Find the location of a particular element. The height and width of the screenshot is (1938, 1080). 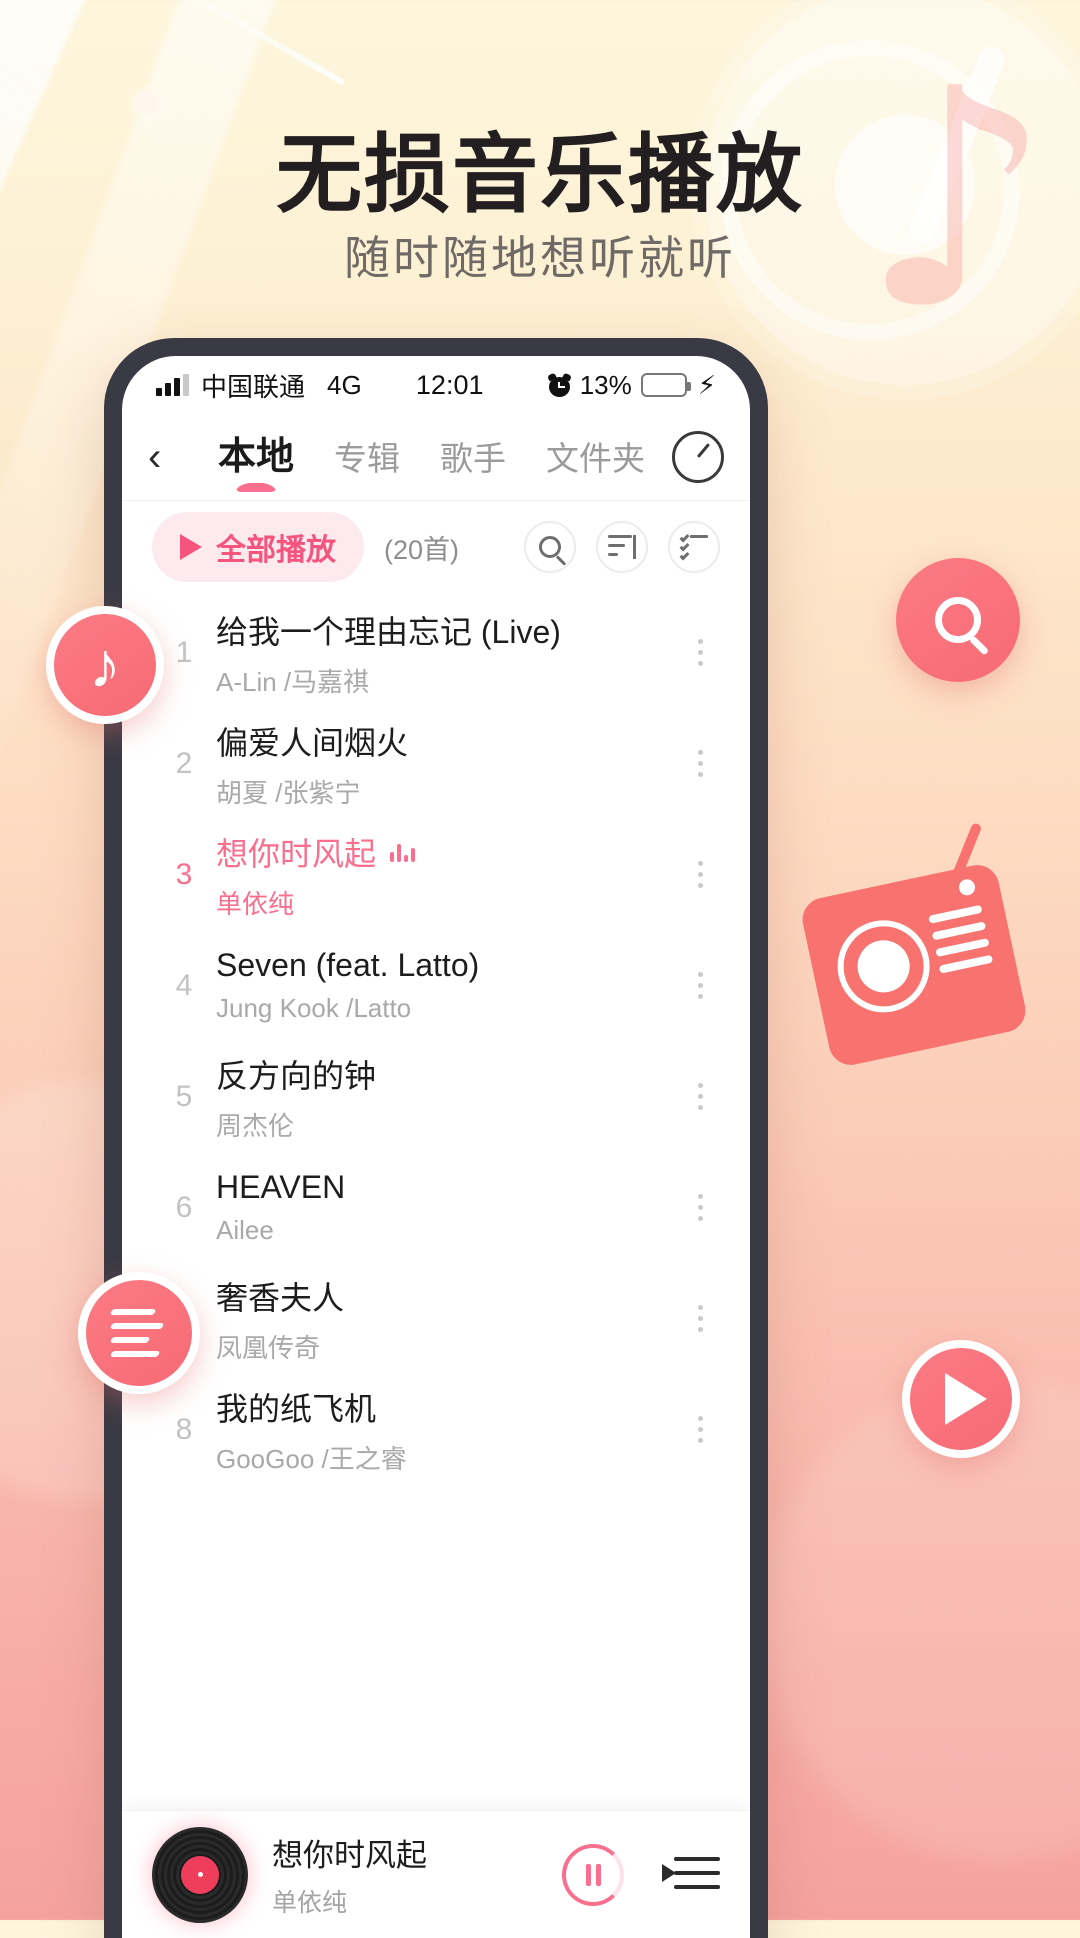

song-title-text: 想你时风起 is located at coordinates (296, 853).